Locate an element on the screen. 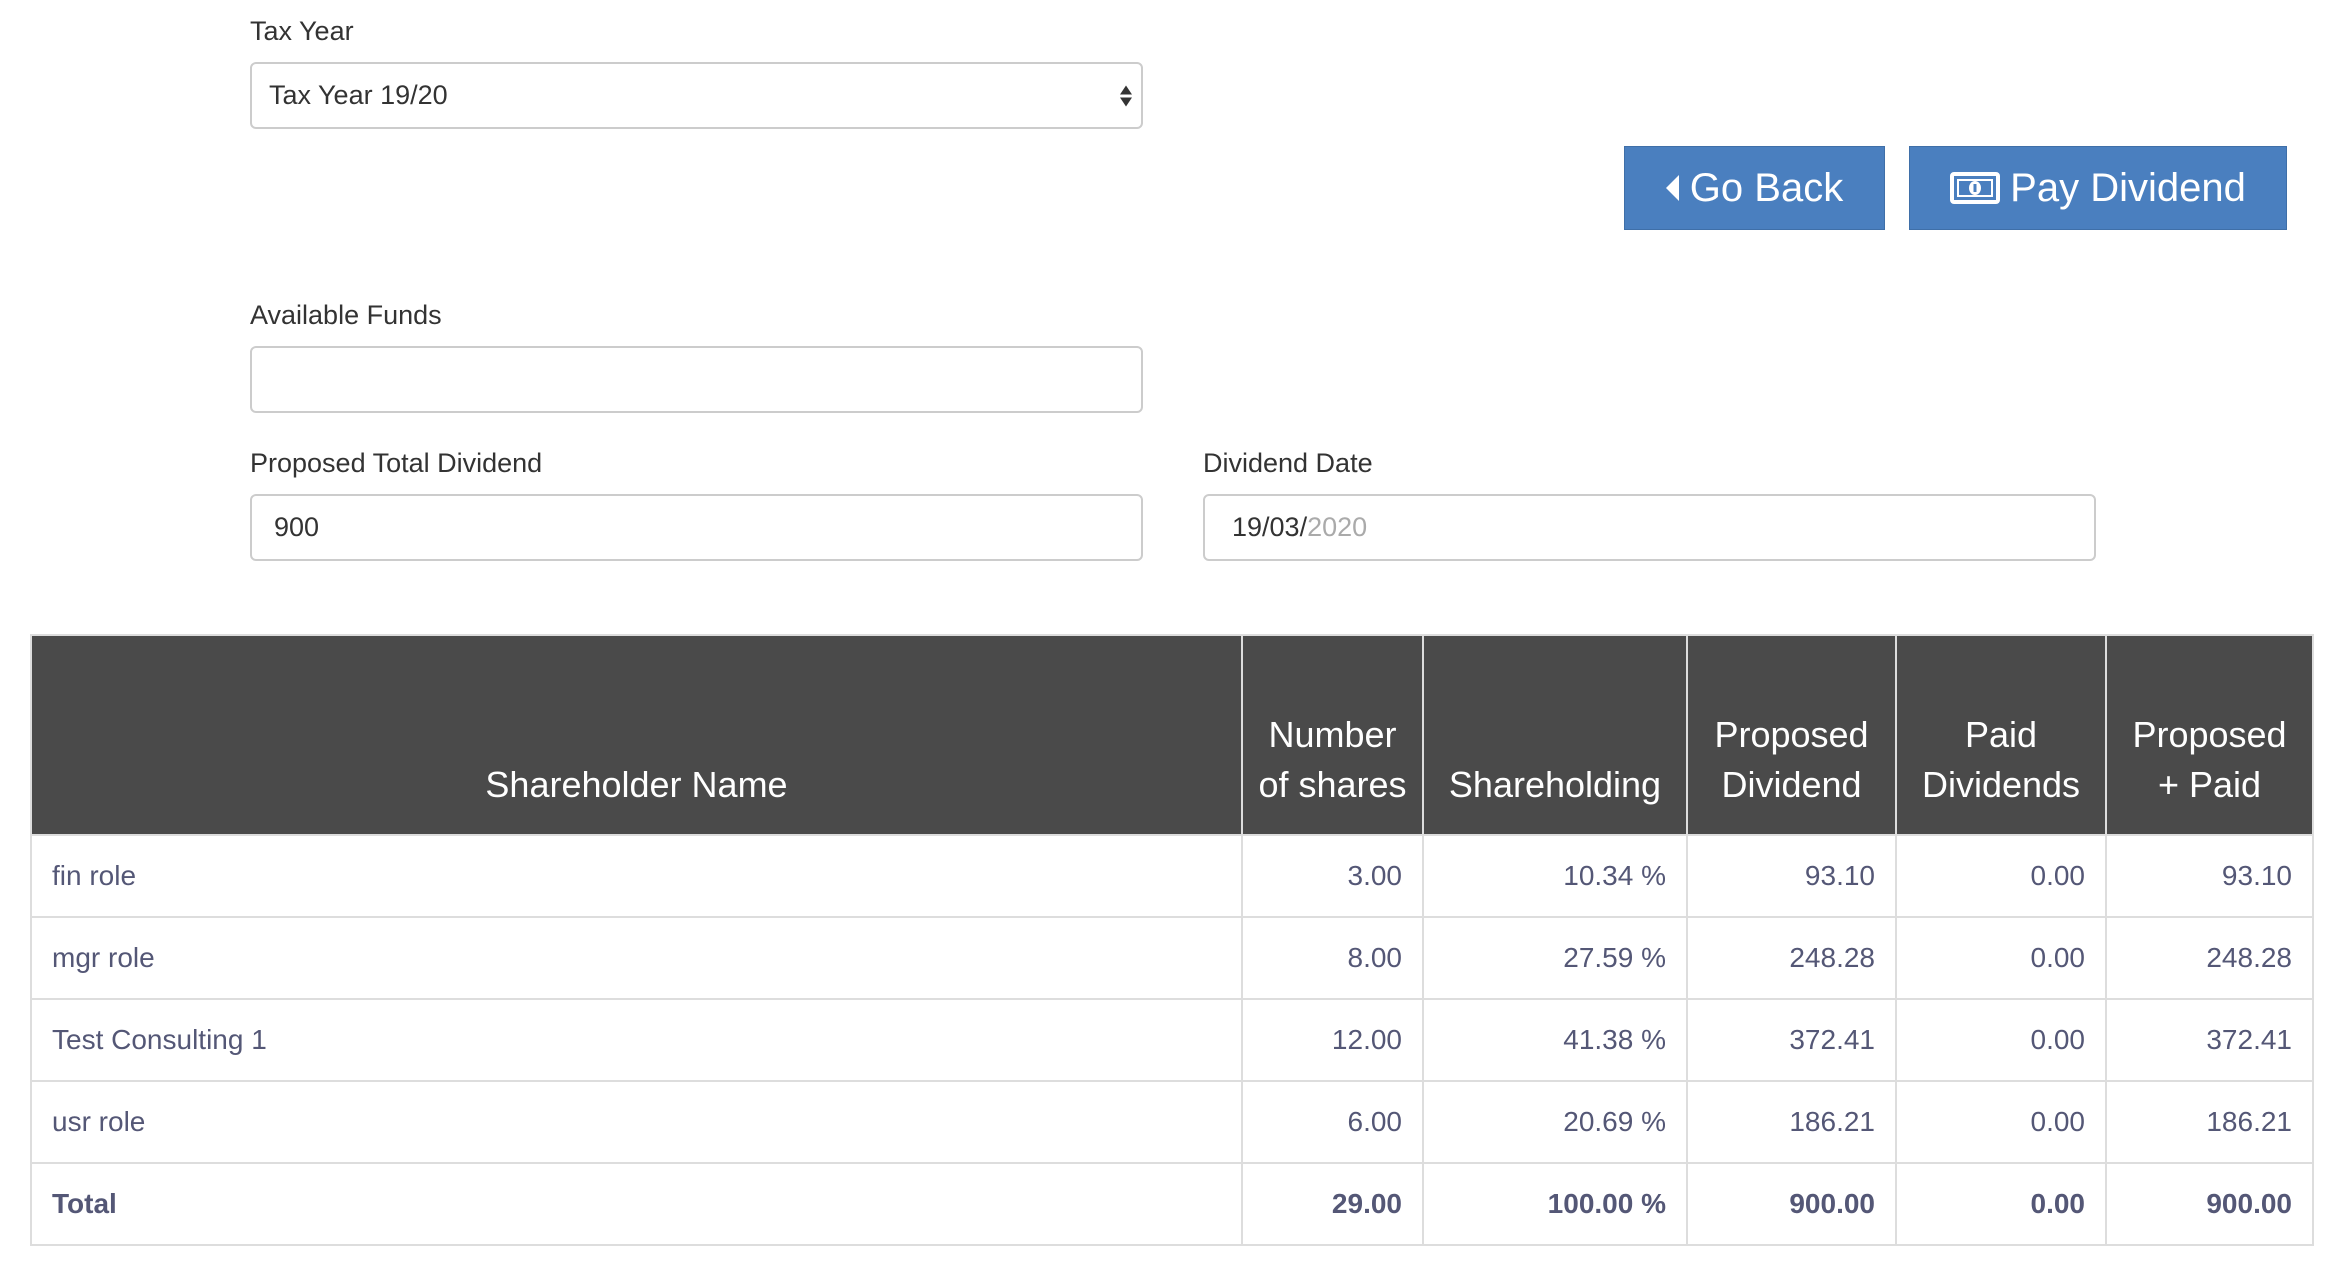  available-funds-input is located at coordinates (696, 379).